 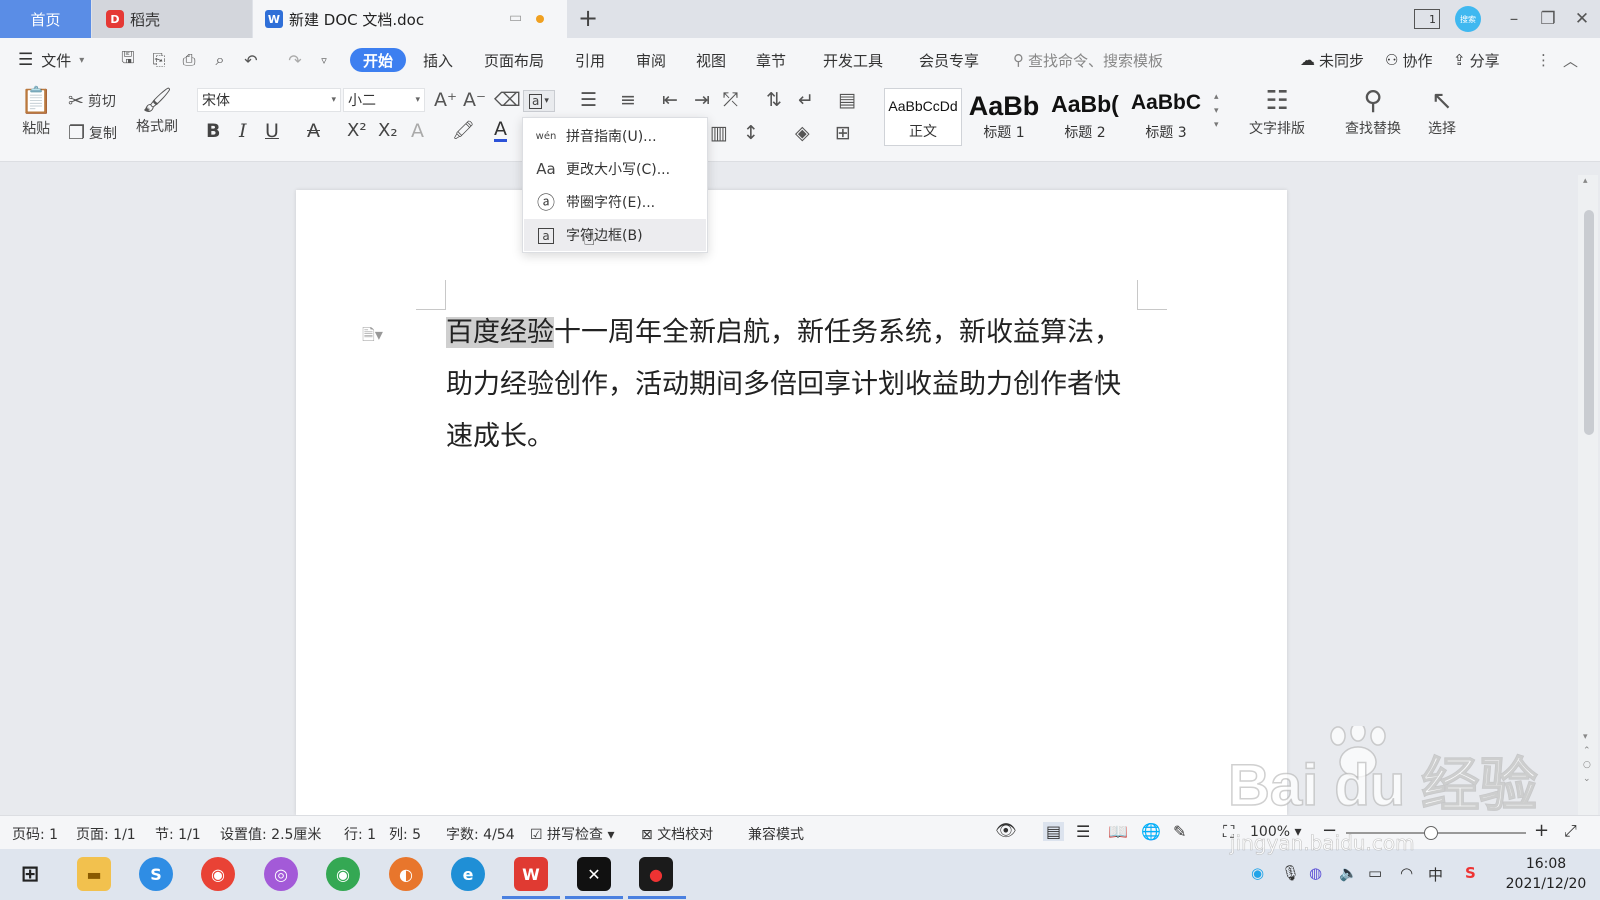 I want to click on paste-button: 📋 粘贴, so click(x=36, y=112).